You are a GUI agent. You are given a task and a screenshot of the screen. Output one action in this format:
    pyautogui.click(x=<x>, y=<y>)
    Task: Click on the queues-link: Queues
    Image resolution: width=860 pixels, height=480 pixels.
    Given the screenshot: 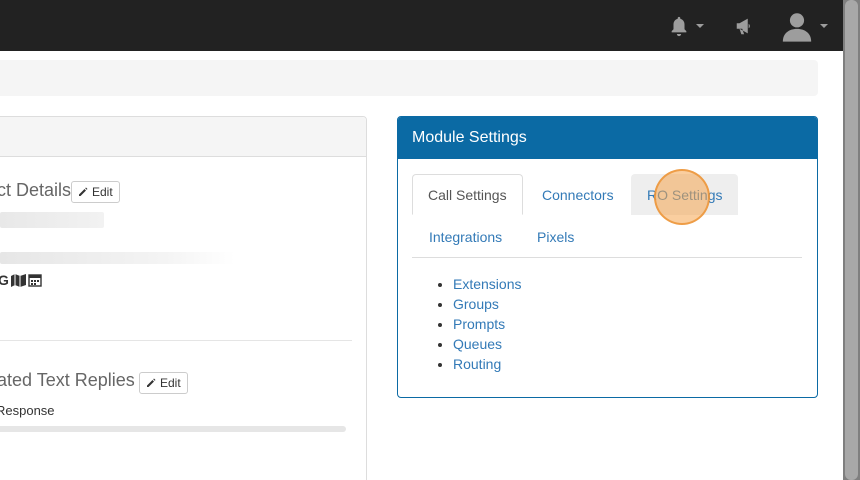 What is the action you would take?
    pyautogui.click(x=477, y=344)
    